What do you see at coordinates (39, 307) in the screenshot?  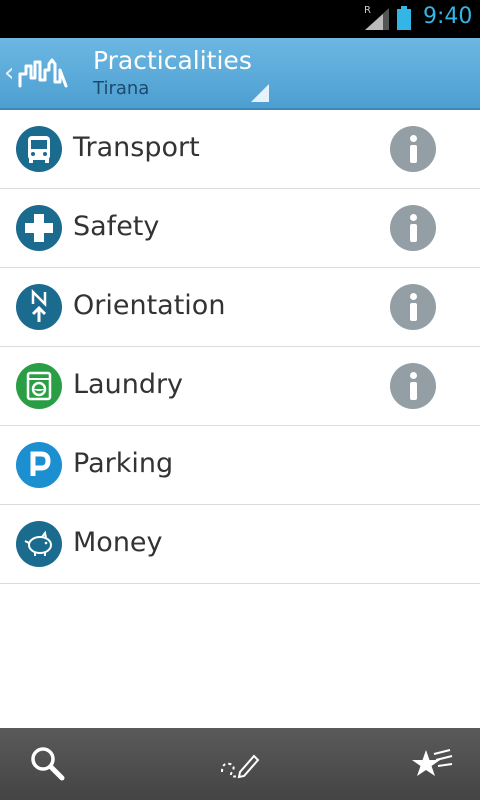 I see `north-arrow-icon` at bounding box center [39, 307].